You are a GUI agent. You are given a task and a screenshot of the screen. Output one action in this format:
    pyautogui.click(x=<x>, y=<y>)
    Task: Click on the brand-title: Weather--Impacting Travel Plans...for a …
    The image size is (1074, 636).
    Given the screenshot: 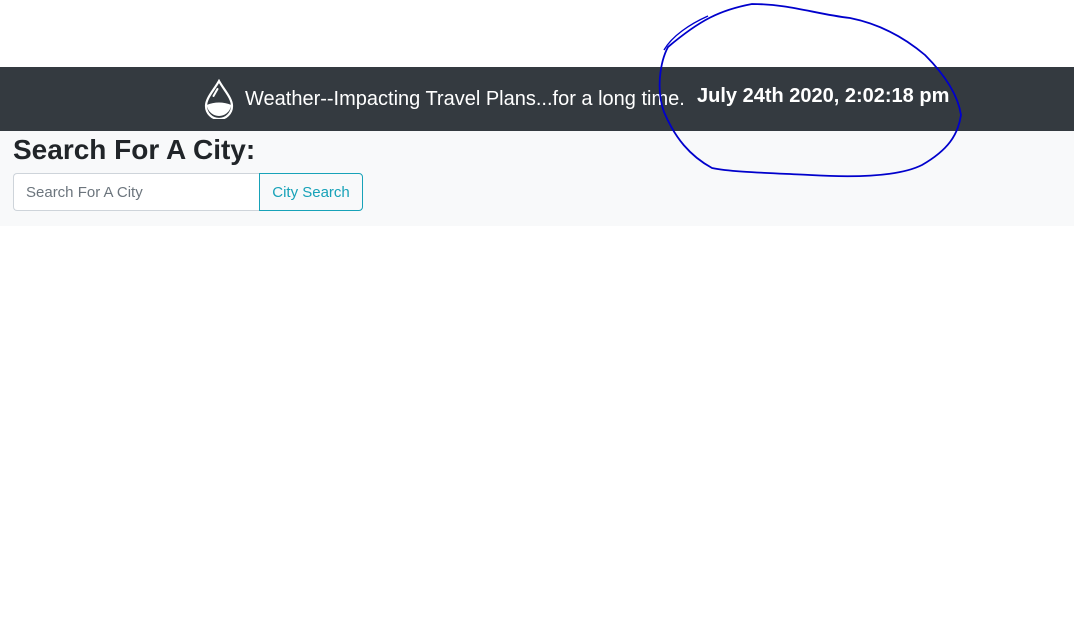 What is the action you would take?
    pyautogui.click(x=465, y=98)
    